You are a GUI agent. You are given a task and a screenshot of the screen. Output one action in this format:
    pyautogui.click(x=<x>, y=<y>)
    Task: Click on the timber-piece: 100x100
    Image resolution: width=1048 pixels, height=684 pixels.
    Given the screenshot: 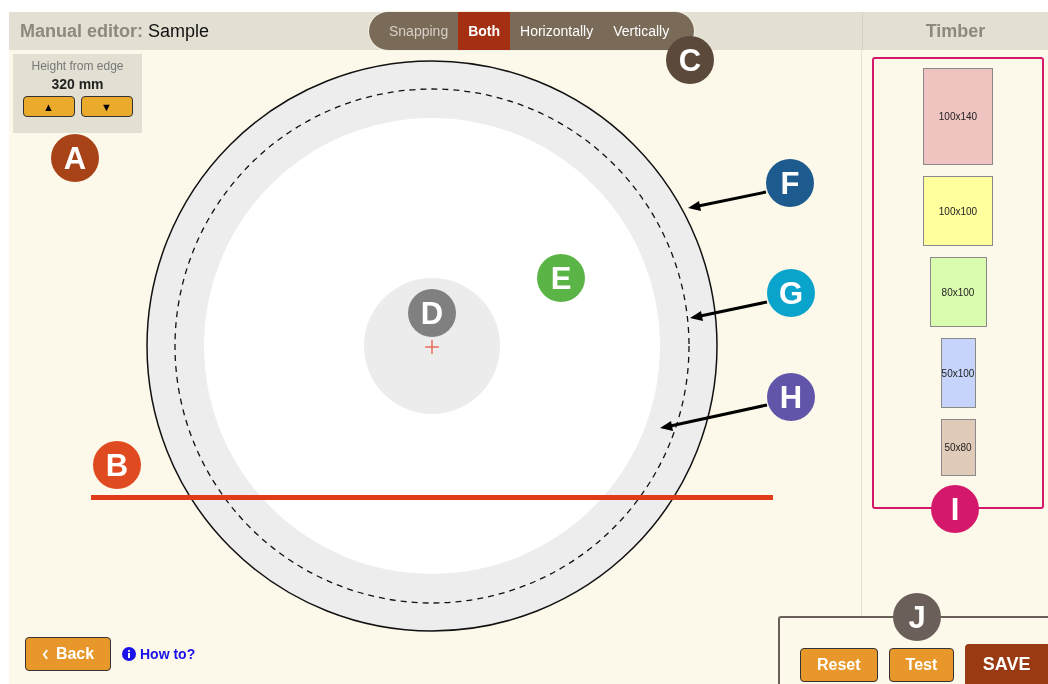 What is the action you would take?
    pyautogui.click(x=958, y=211)
    